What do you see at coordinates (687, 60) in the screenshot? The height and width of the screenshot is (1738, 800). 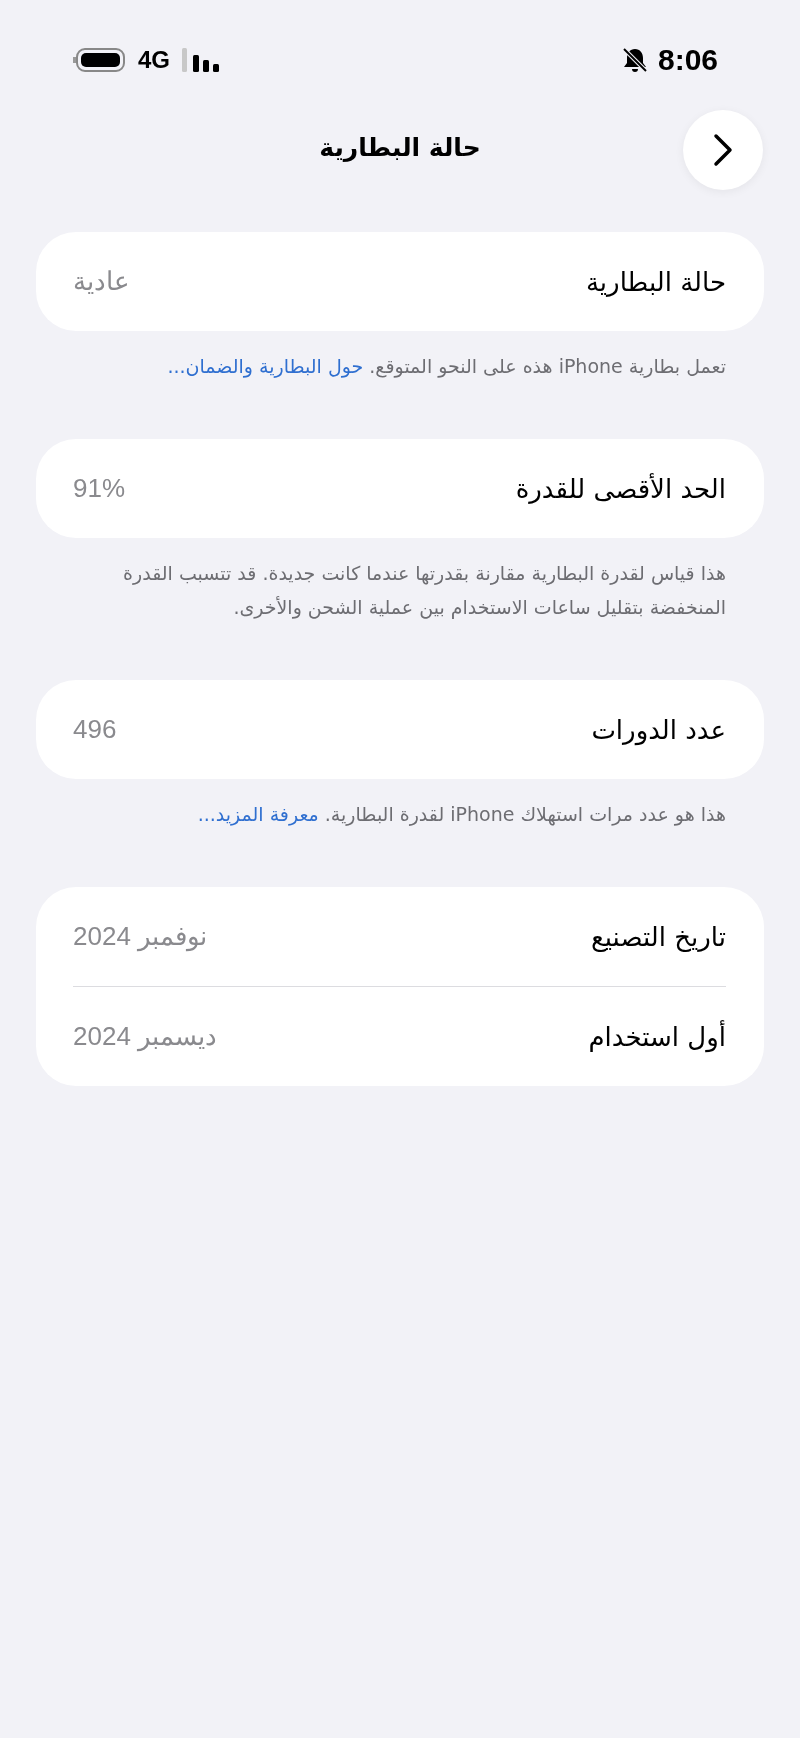 I see `status-time: 8:06` at bounding box center [687, 60].